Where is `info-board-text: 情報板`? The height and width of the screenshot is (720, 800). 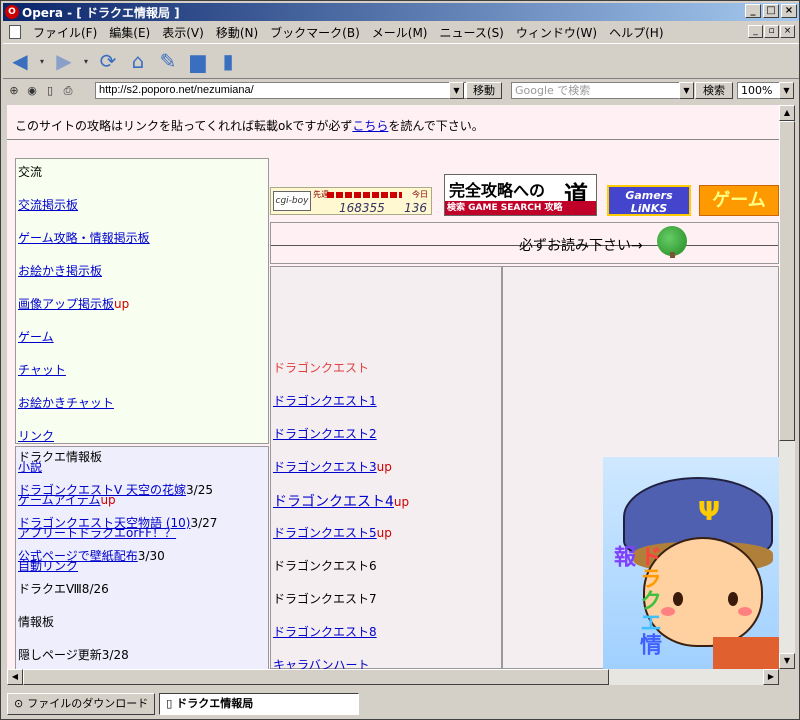 info-board-text: 情報板 is located at coordinates (36, 622).